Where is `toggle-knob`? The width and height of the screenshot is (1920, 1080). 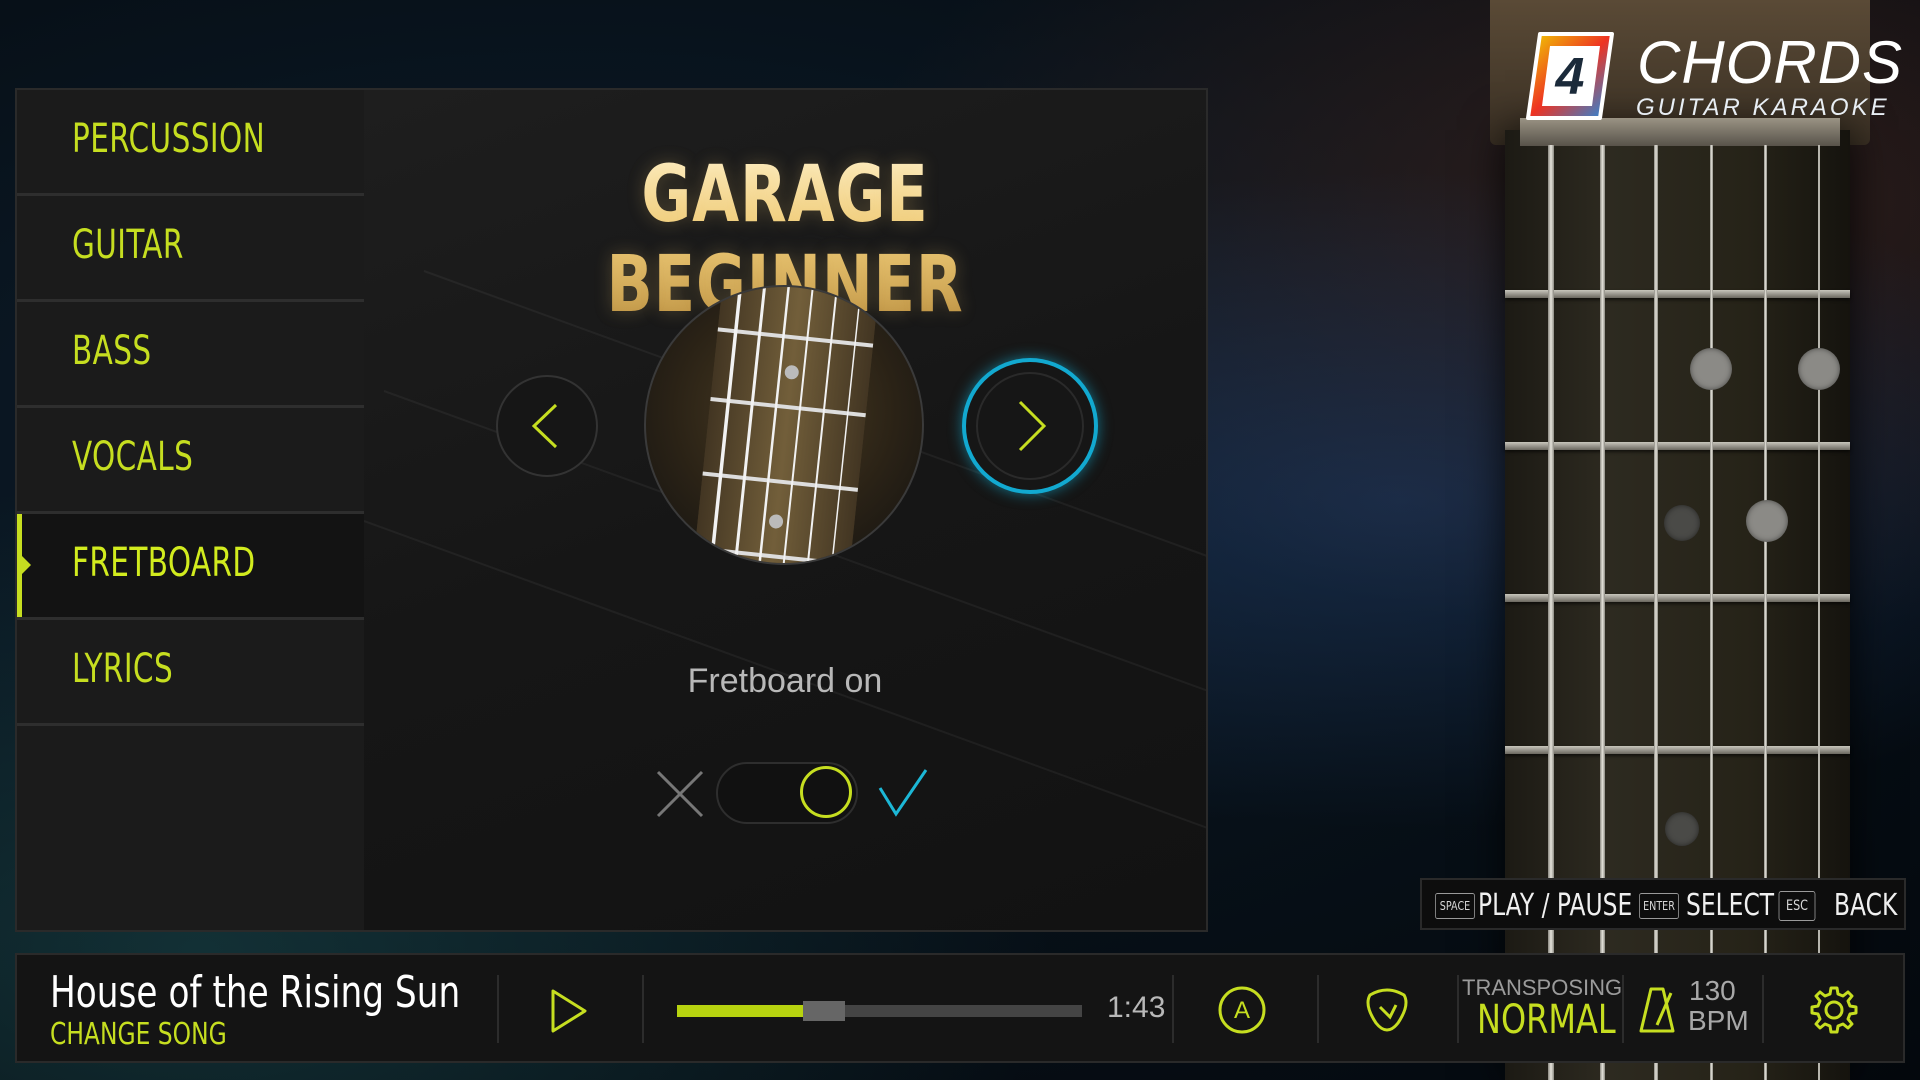
toggle-knob is located at coordinates (826, 792).